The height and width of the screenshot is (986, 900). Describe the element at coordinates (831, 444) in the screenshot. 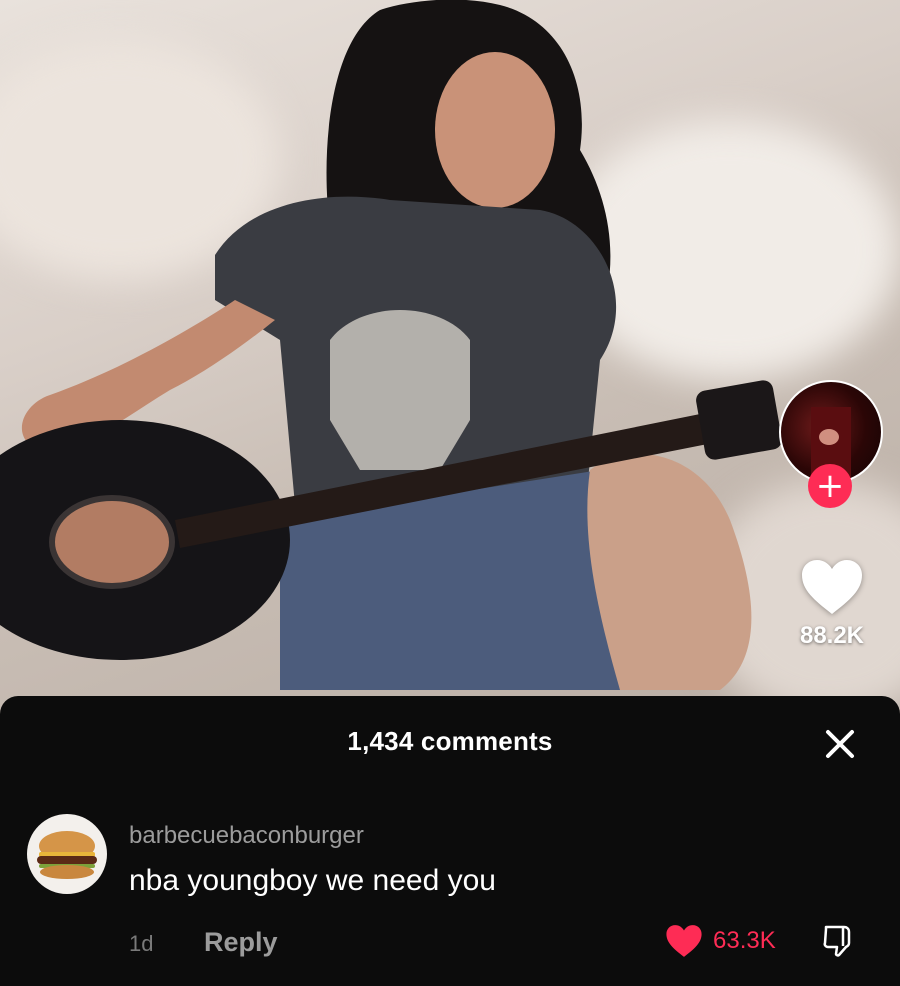

I see `creator-avatar-wrap: +` at that location.